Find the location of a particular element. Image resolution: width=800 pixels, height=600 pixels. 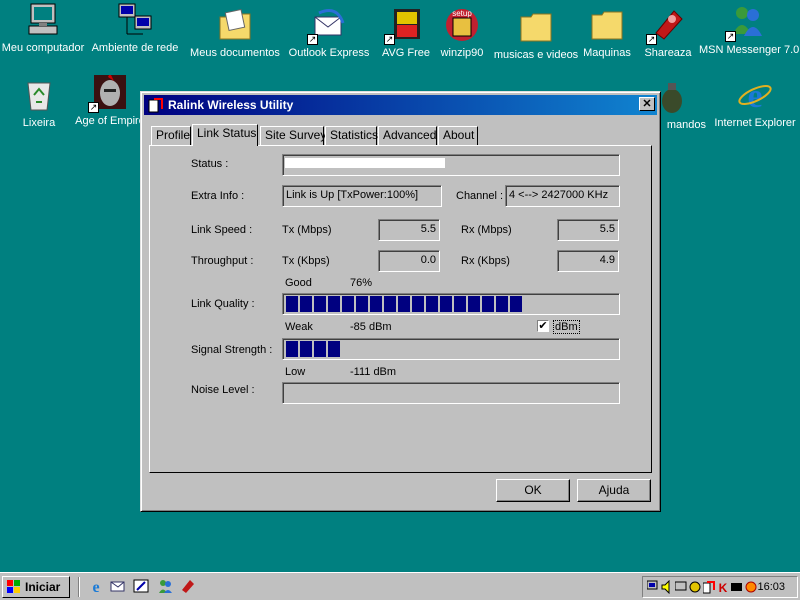

link-quality-label: Link Quality : is located at coordinates (223, 304).